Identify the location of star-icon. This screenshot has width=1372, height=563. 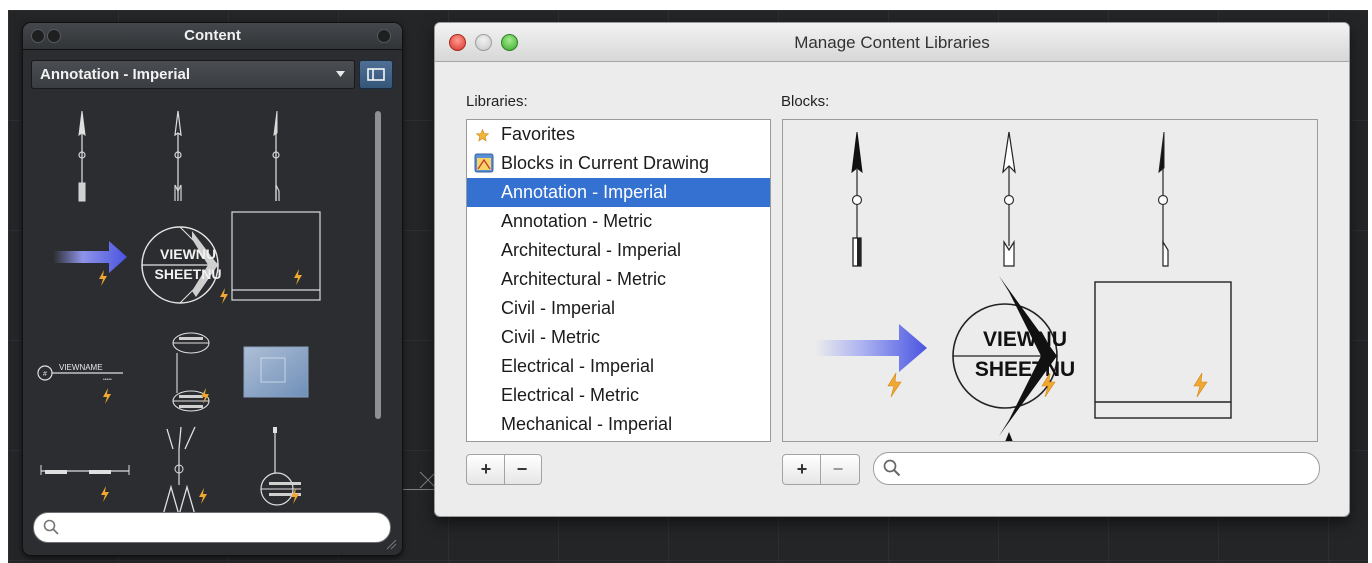
(482, 135).